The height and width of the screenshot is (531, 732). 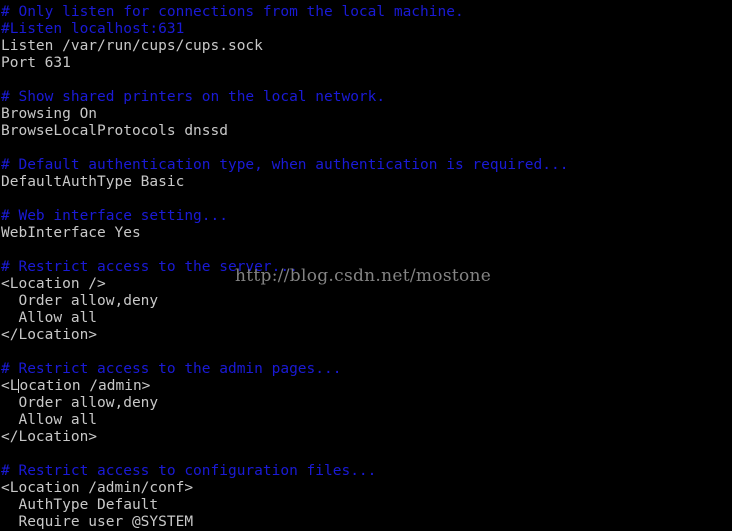 I want to click on config-line: Browsing On, so click(x=49, y=114).